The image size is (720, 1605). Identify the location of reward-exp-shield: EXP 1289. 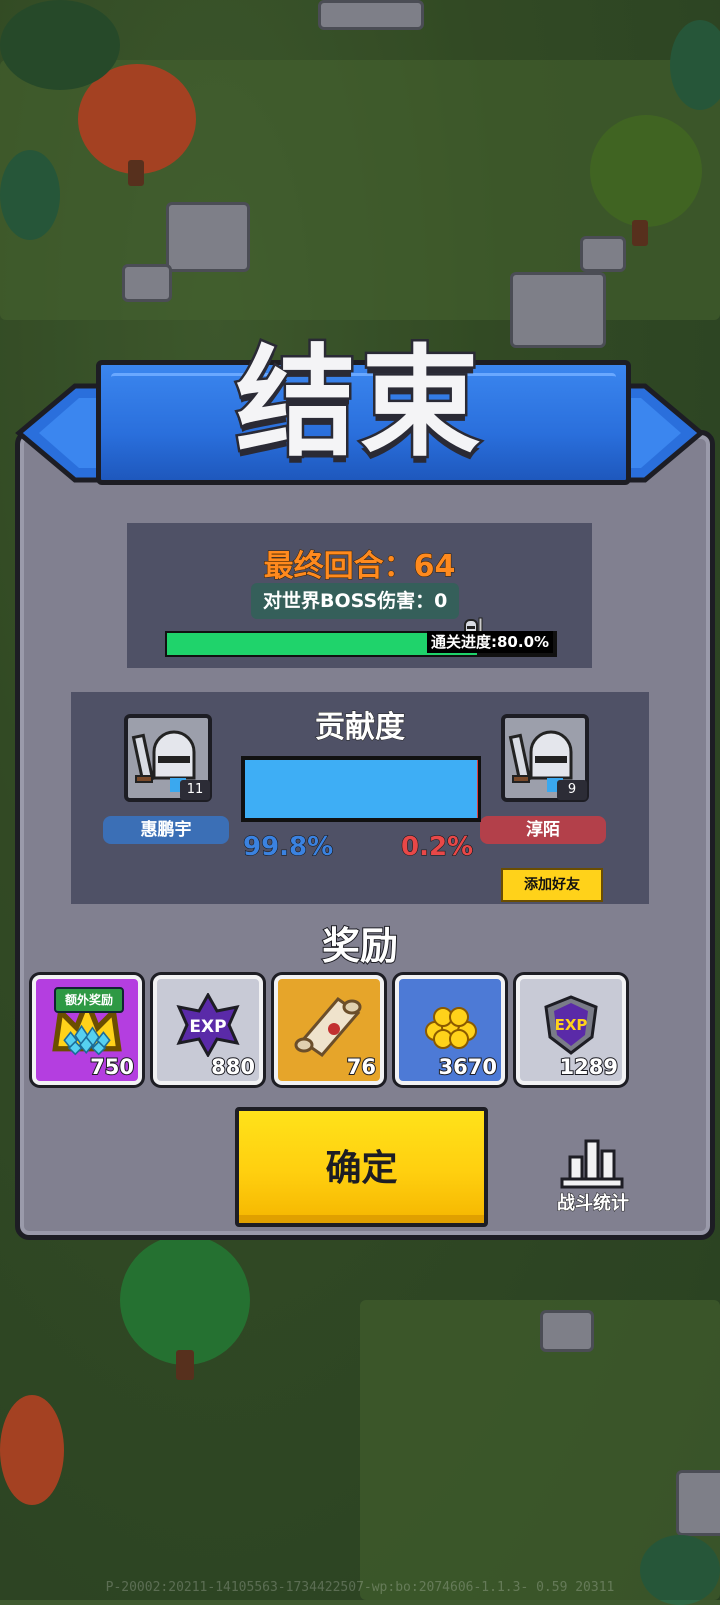
(571, 1030).